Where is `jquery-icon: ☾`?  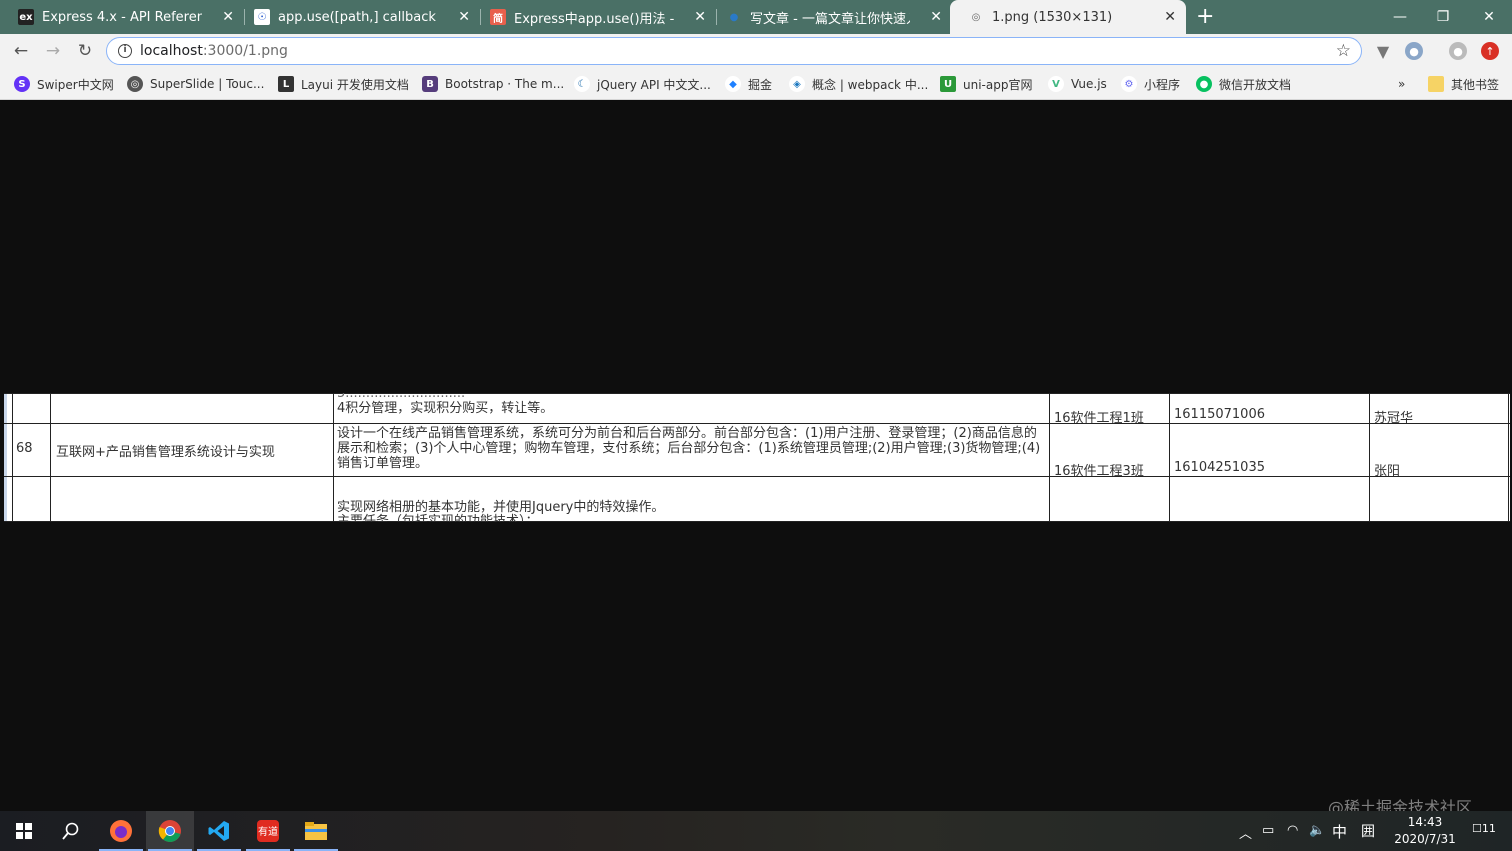 jquery-icon: ☾ is located at coordinates (582, 84).